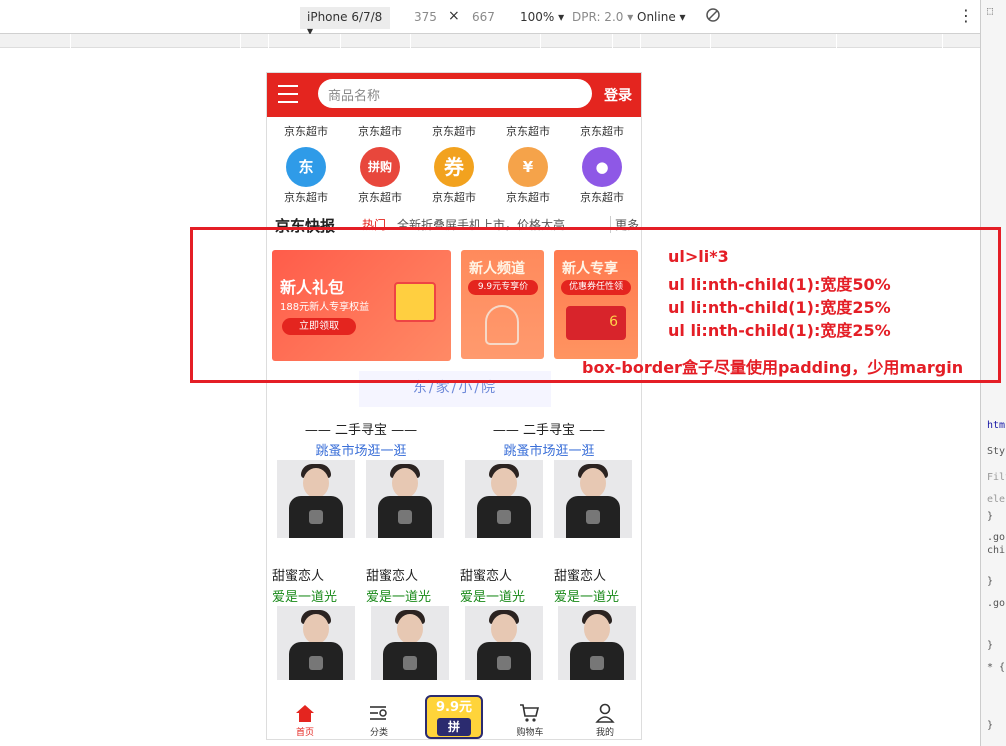 The height and width of the screenshot is (746, 1006). I want to click on tab-cart: 购物车, so click(530, 720).